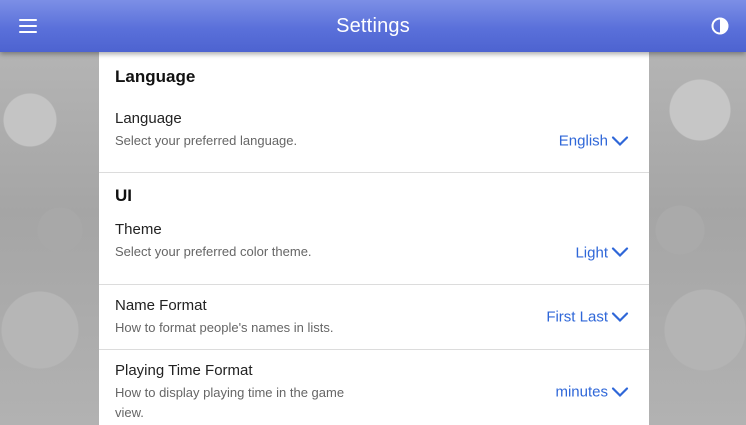 The image size is (746, 425). What do you see at coordinates (184, 370) in the screenshot?
I see `setting-label: Playing Time Format` at bounding box center [184, 370].